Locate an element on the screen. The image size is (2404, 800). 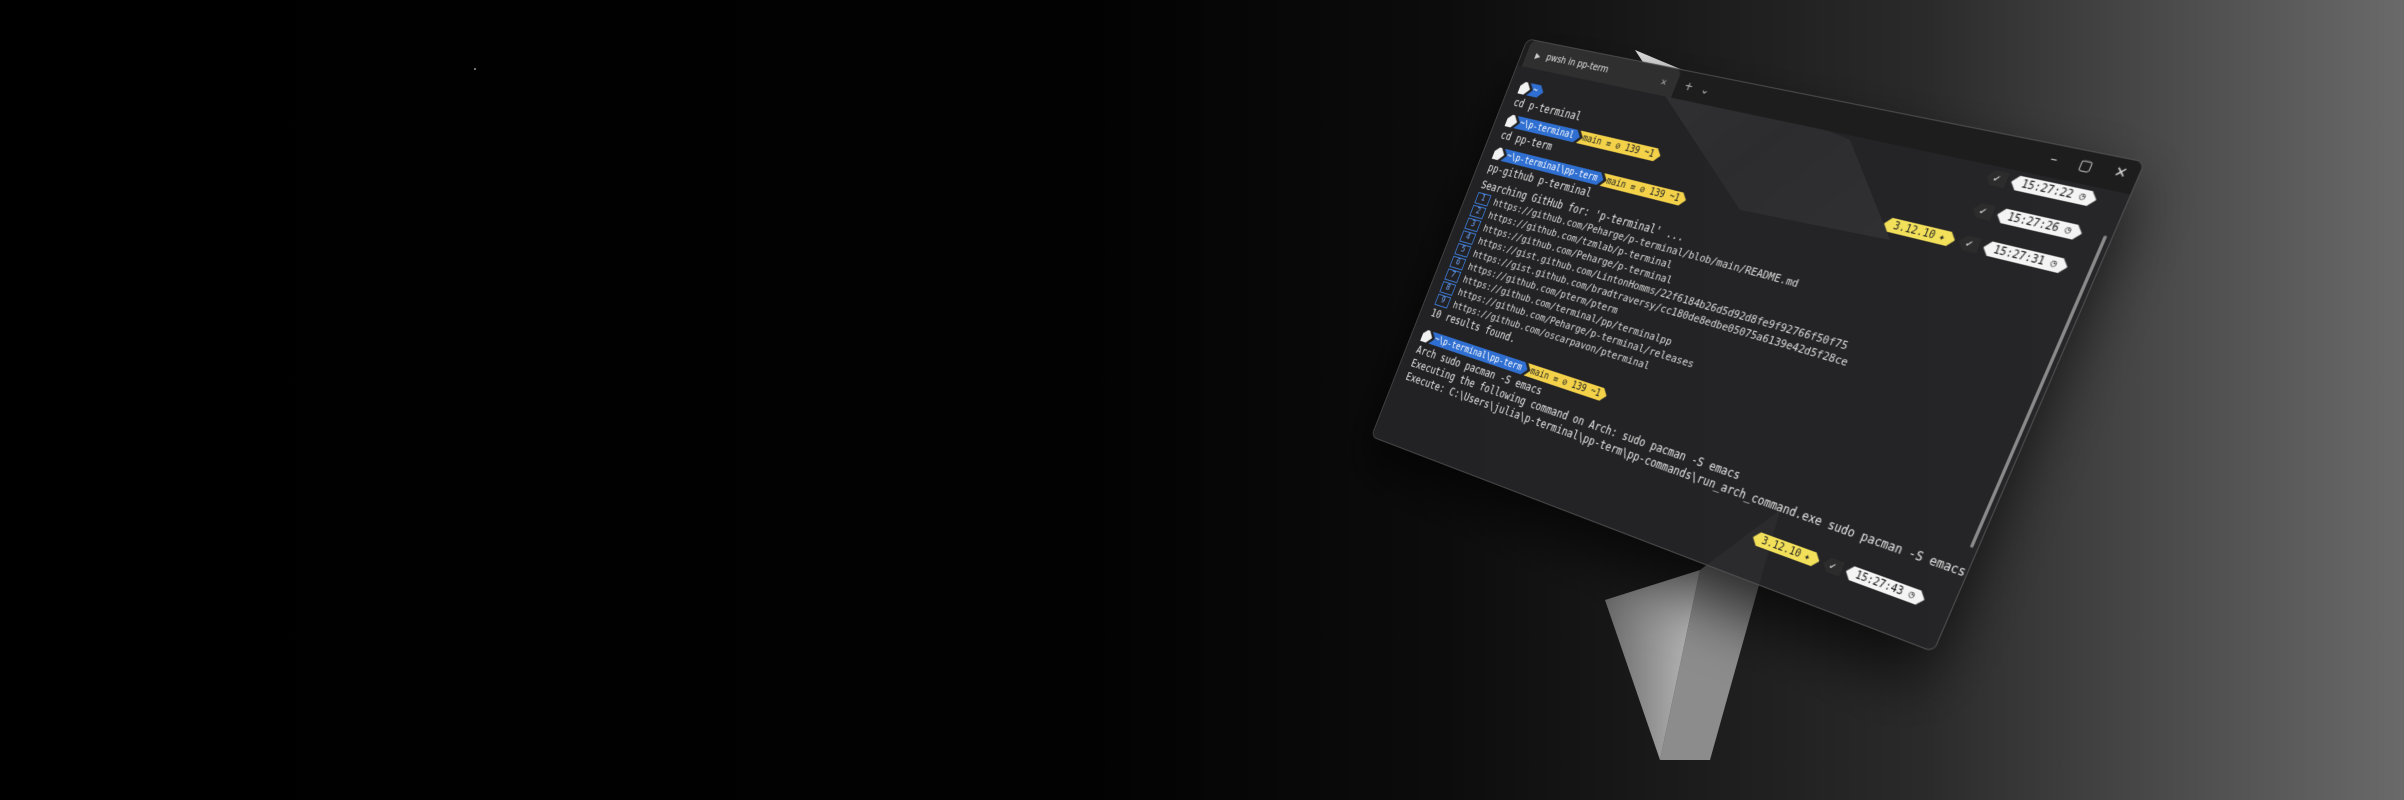
time-text: 15:27:43 is located at coordinates (1879, 583).